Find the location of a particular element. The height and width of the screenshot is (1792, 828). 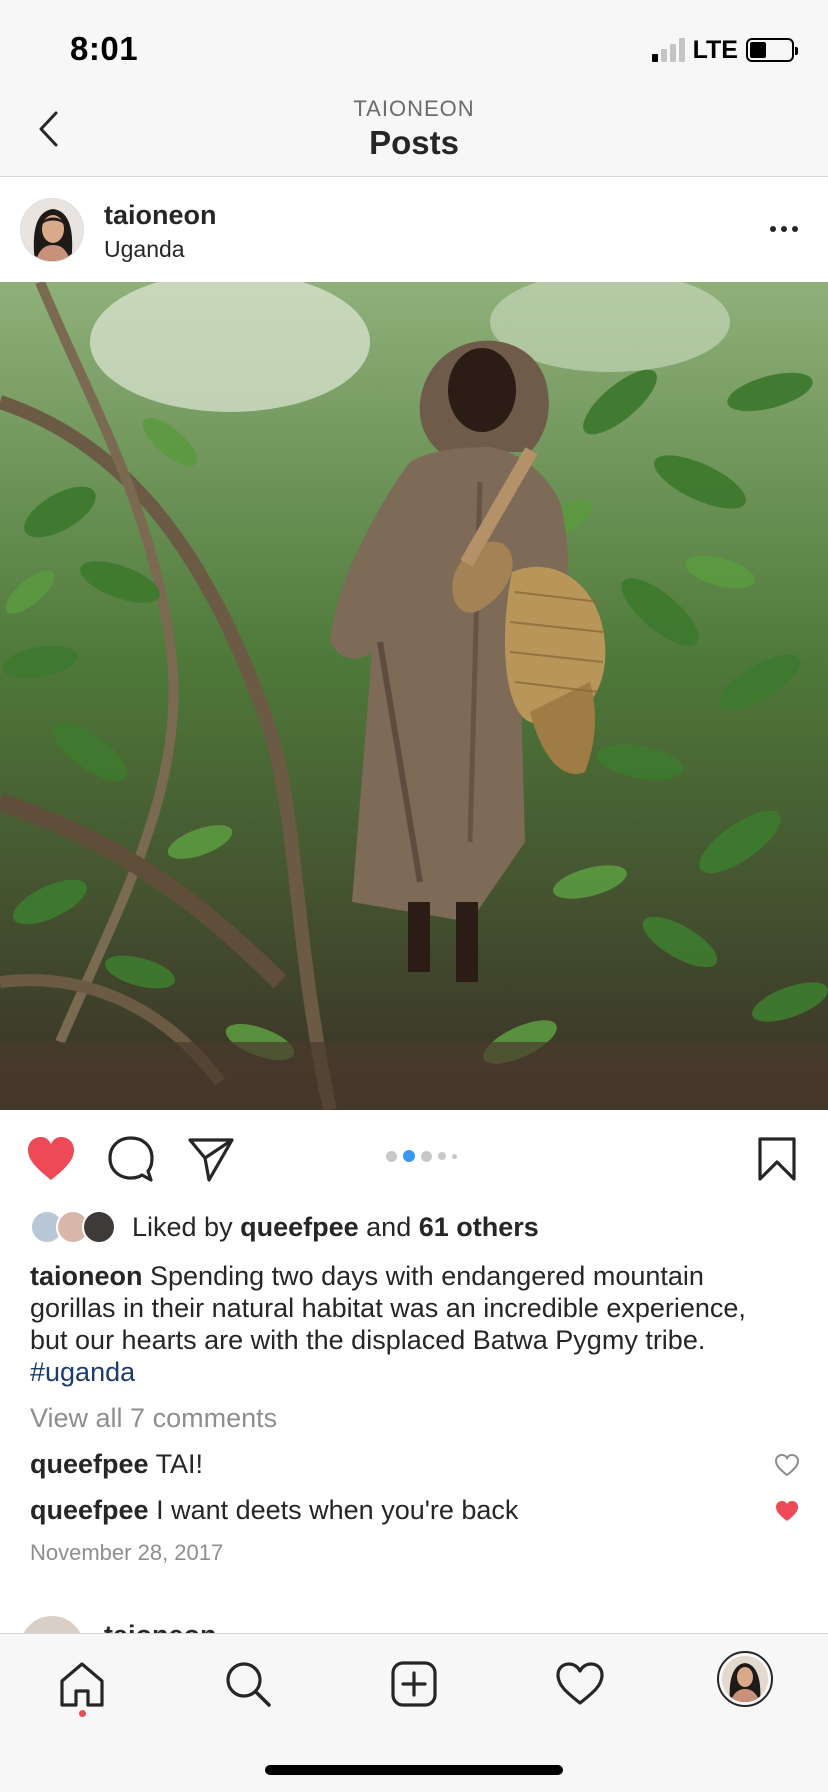

header-username: TAIONEON is located at coordinates (414, 108).